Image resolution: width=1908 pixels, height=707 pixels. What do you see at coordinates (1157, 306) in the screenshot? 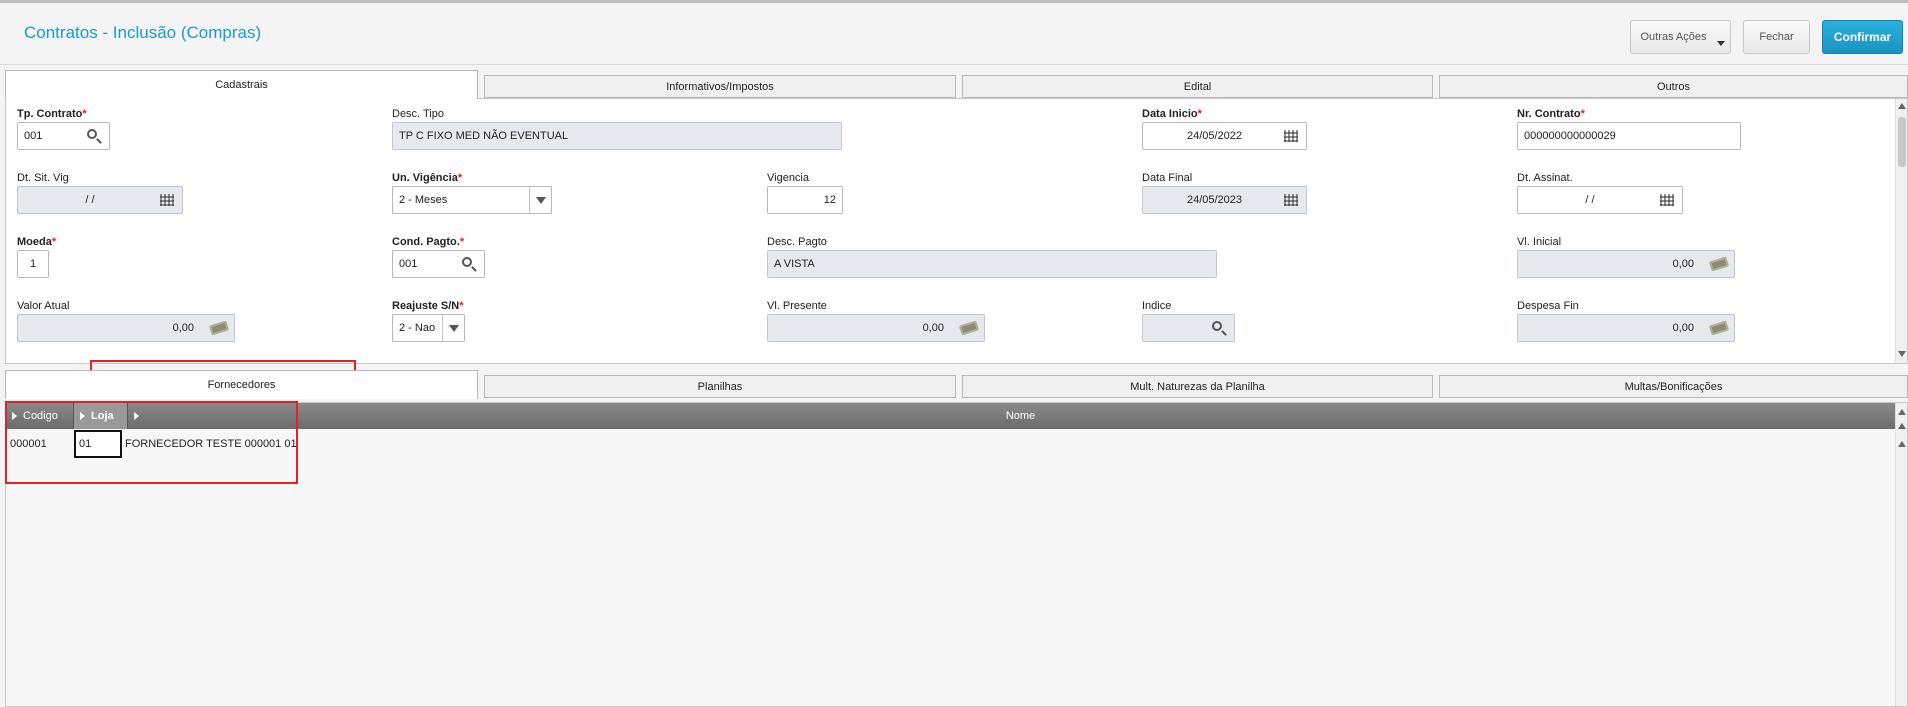
I see `indice-label: Indice` at bounding box center [1157, 306].